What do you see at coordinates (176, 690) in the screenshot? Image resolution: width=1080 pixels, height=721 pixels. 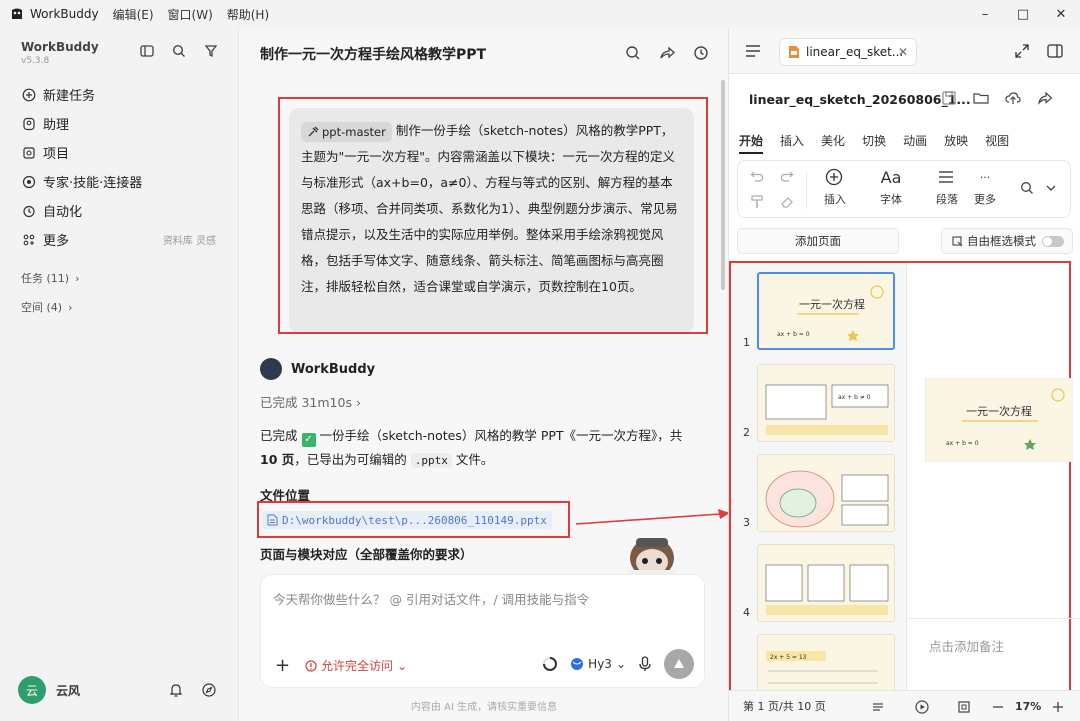 I see `bell-icon` at bounding box center [176, 690].